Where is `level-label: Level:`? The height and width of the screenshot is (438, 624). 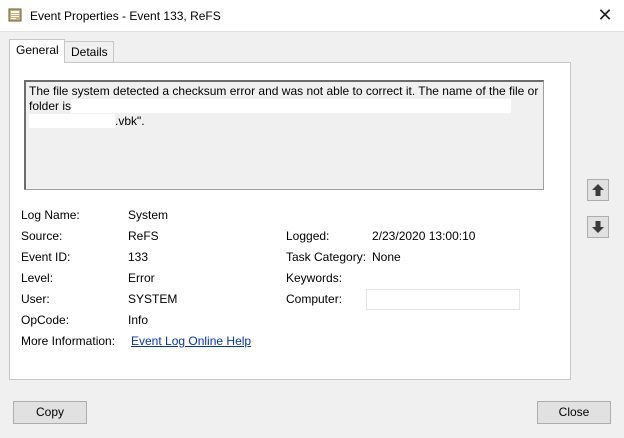 level-label: Level: is located at coordinates (37, 278).